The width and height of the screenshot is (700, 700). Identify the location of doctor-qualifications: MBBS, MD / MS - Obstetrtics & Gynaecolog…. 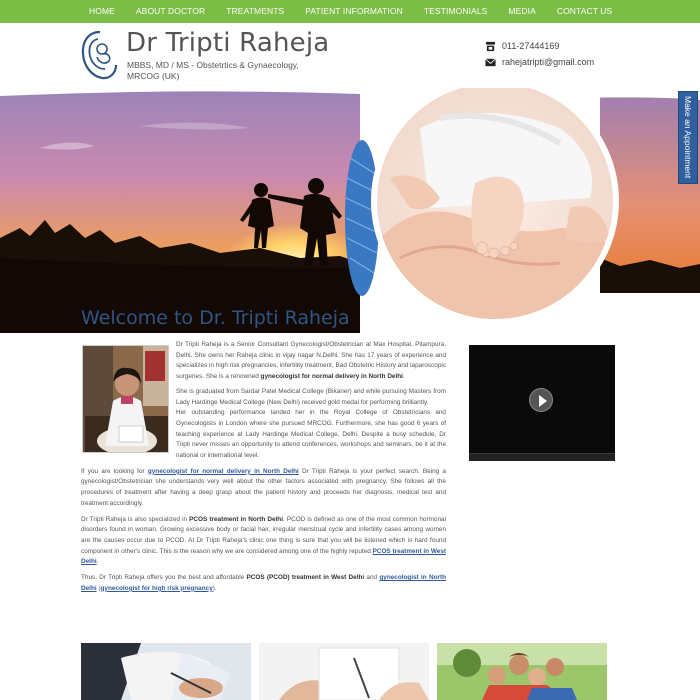
(213, 70).